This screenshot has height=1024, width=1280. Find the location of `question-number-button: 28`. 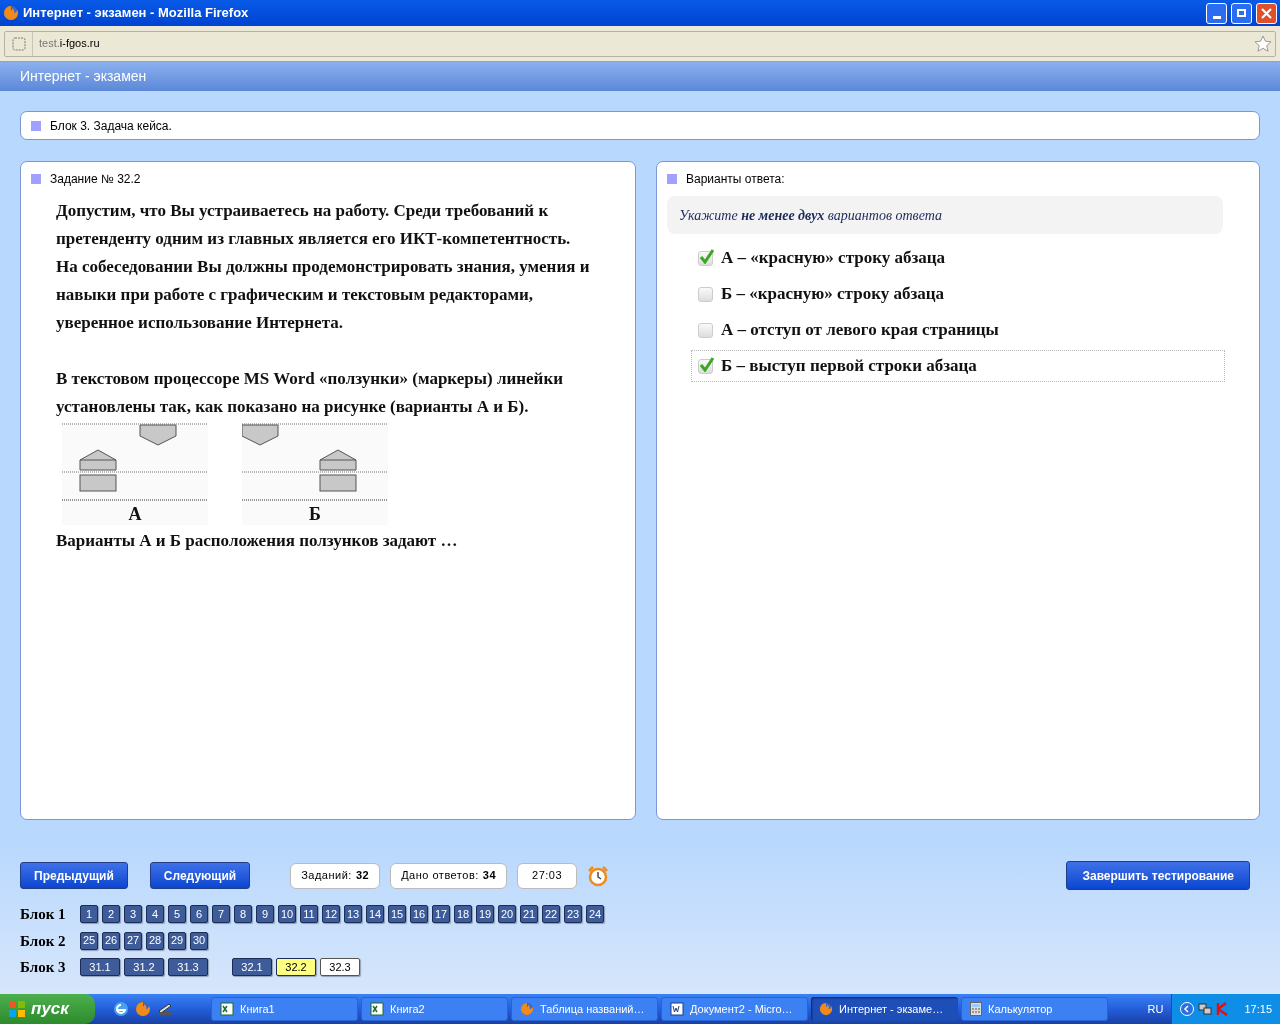

question-number-button: 28 is located at coordinates (155, 940).